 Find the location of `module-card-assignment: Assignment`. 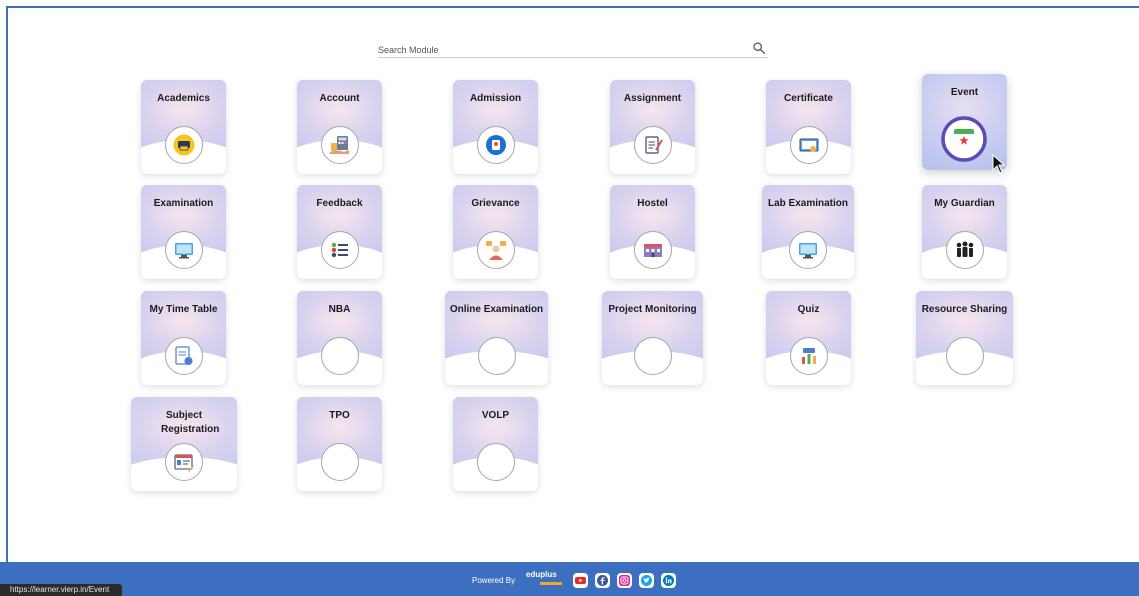

module-card-assignment: Assignment is located at coordinates (652, 127).